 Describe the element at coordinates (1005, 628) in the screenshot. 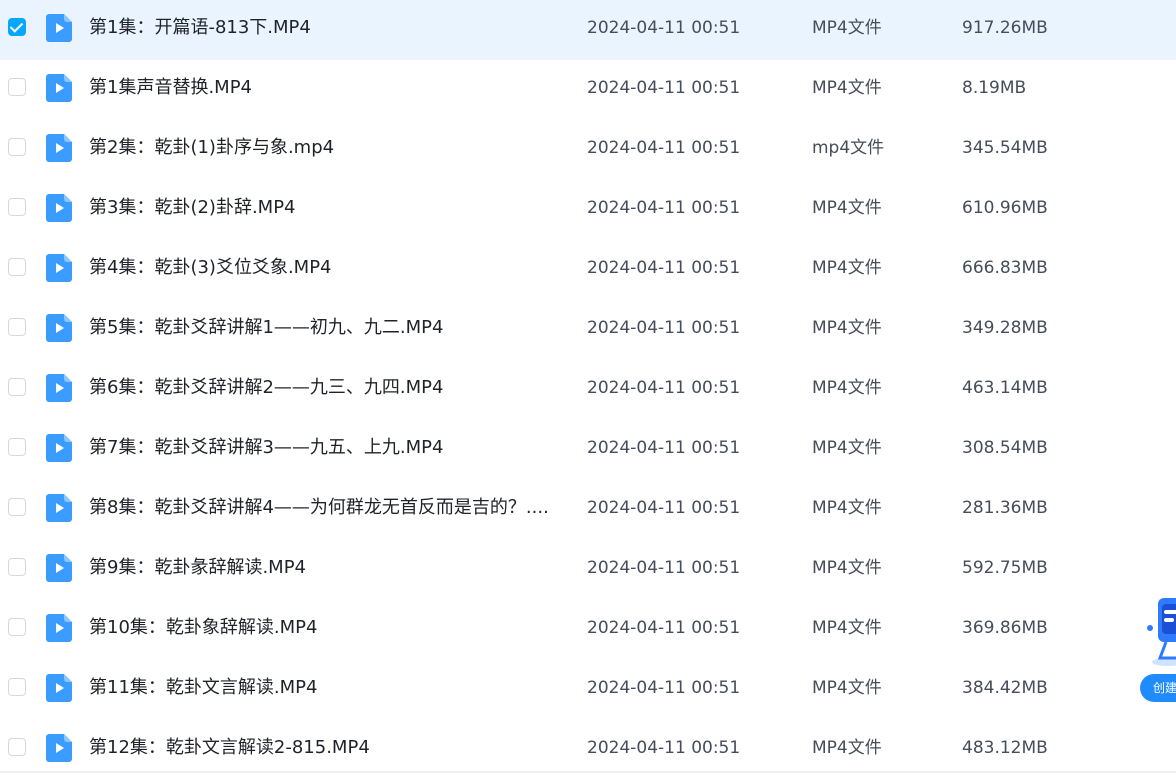

I see `file-size: 369.86MB` at that location.